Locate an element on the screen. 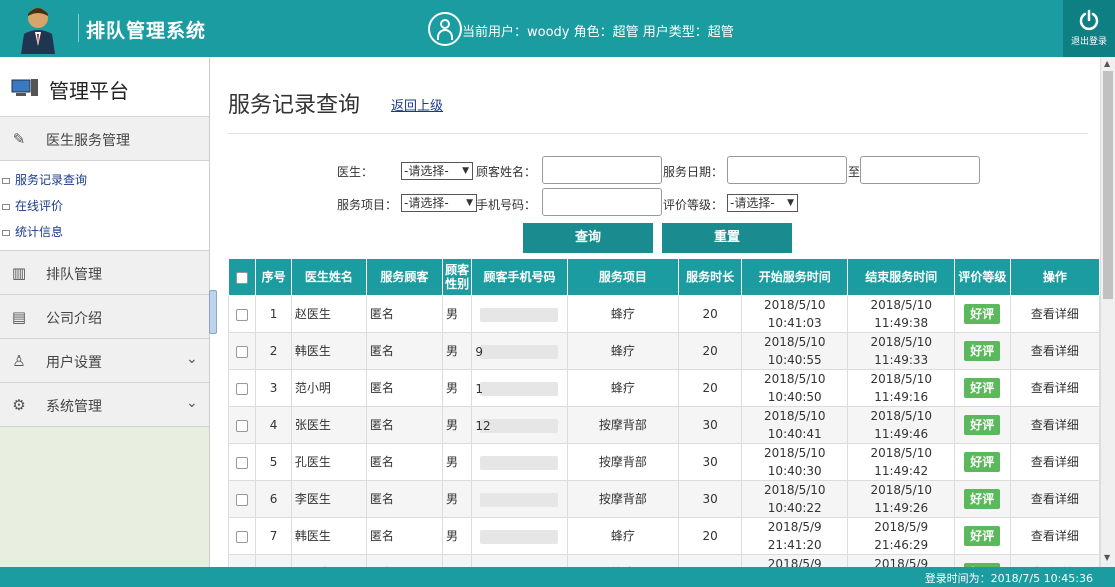  customer-name-input is located at coordinates (602, 170).